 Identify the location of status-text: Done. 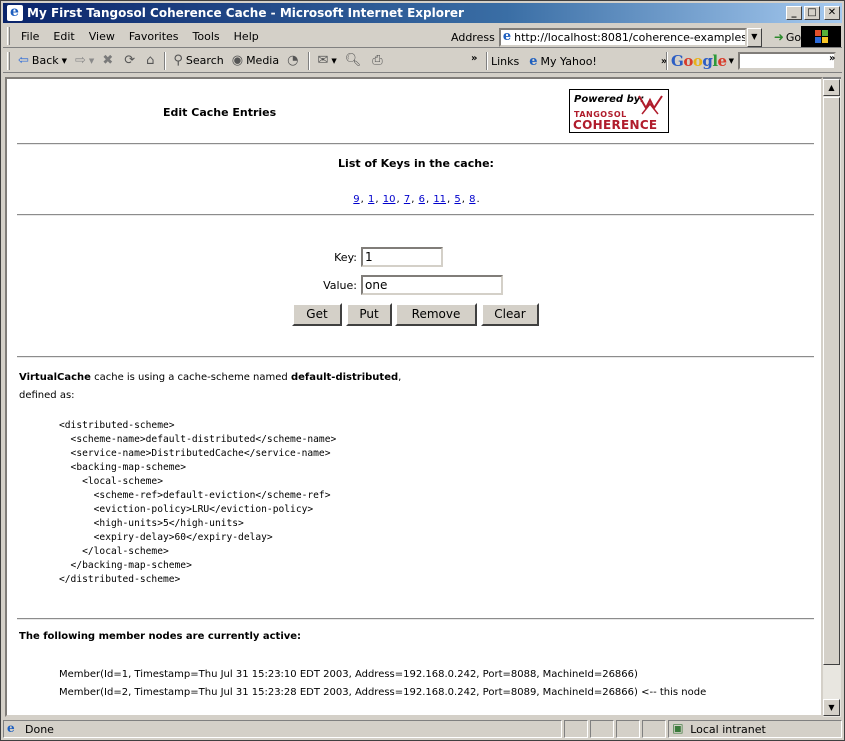
(39, 729).